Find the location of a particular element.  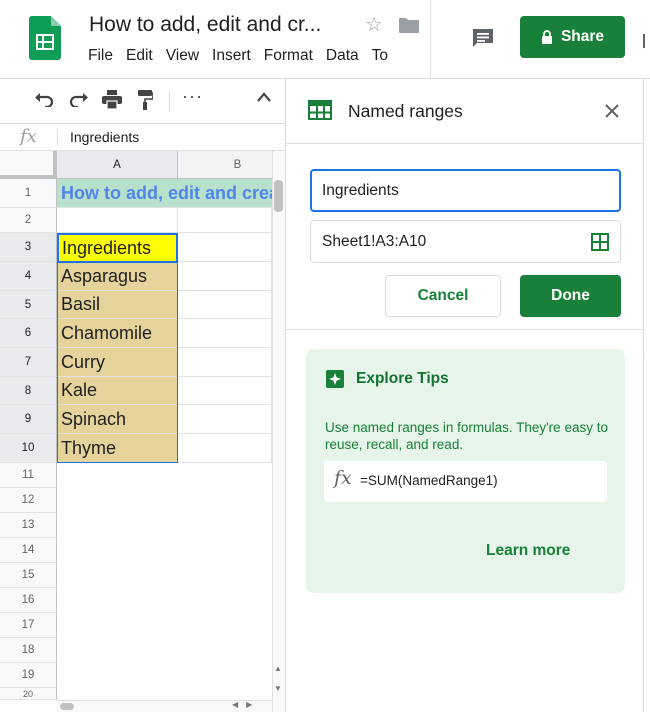

toolbar: ··· is located at coordinates (142, 101).